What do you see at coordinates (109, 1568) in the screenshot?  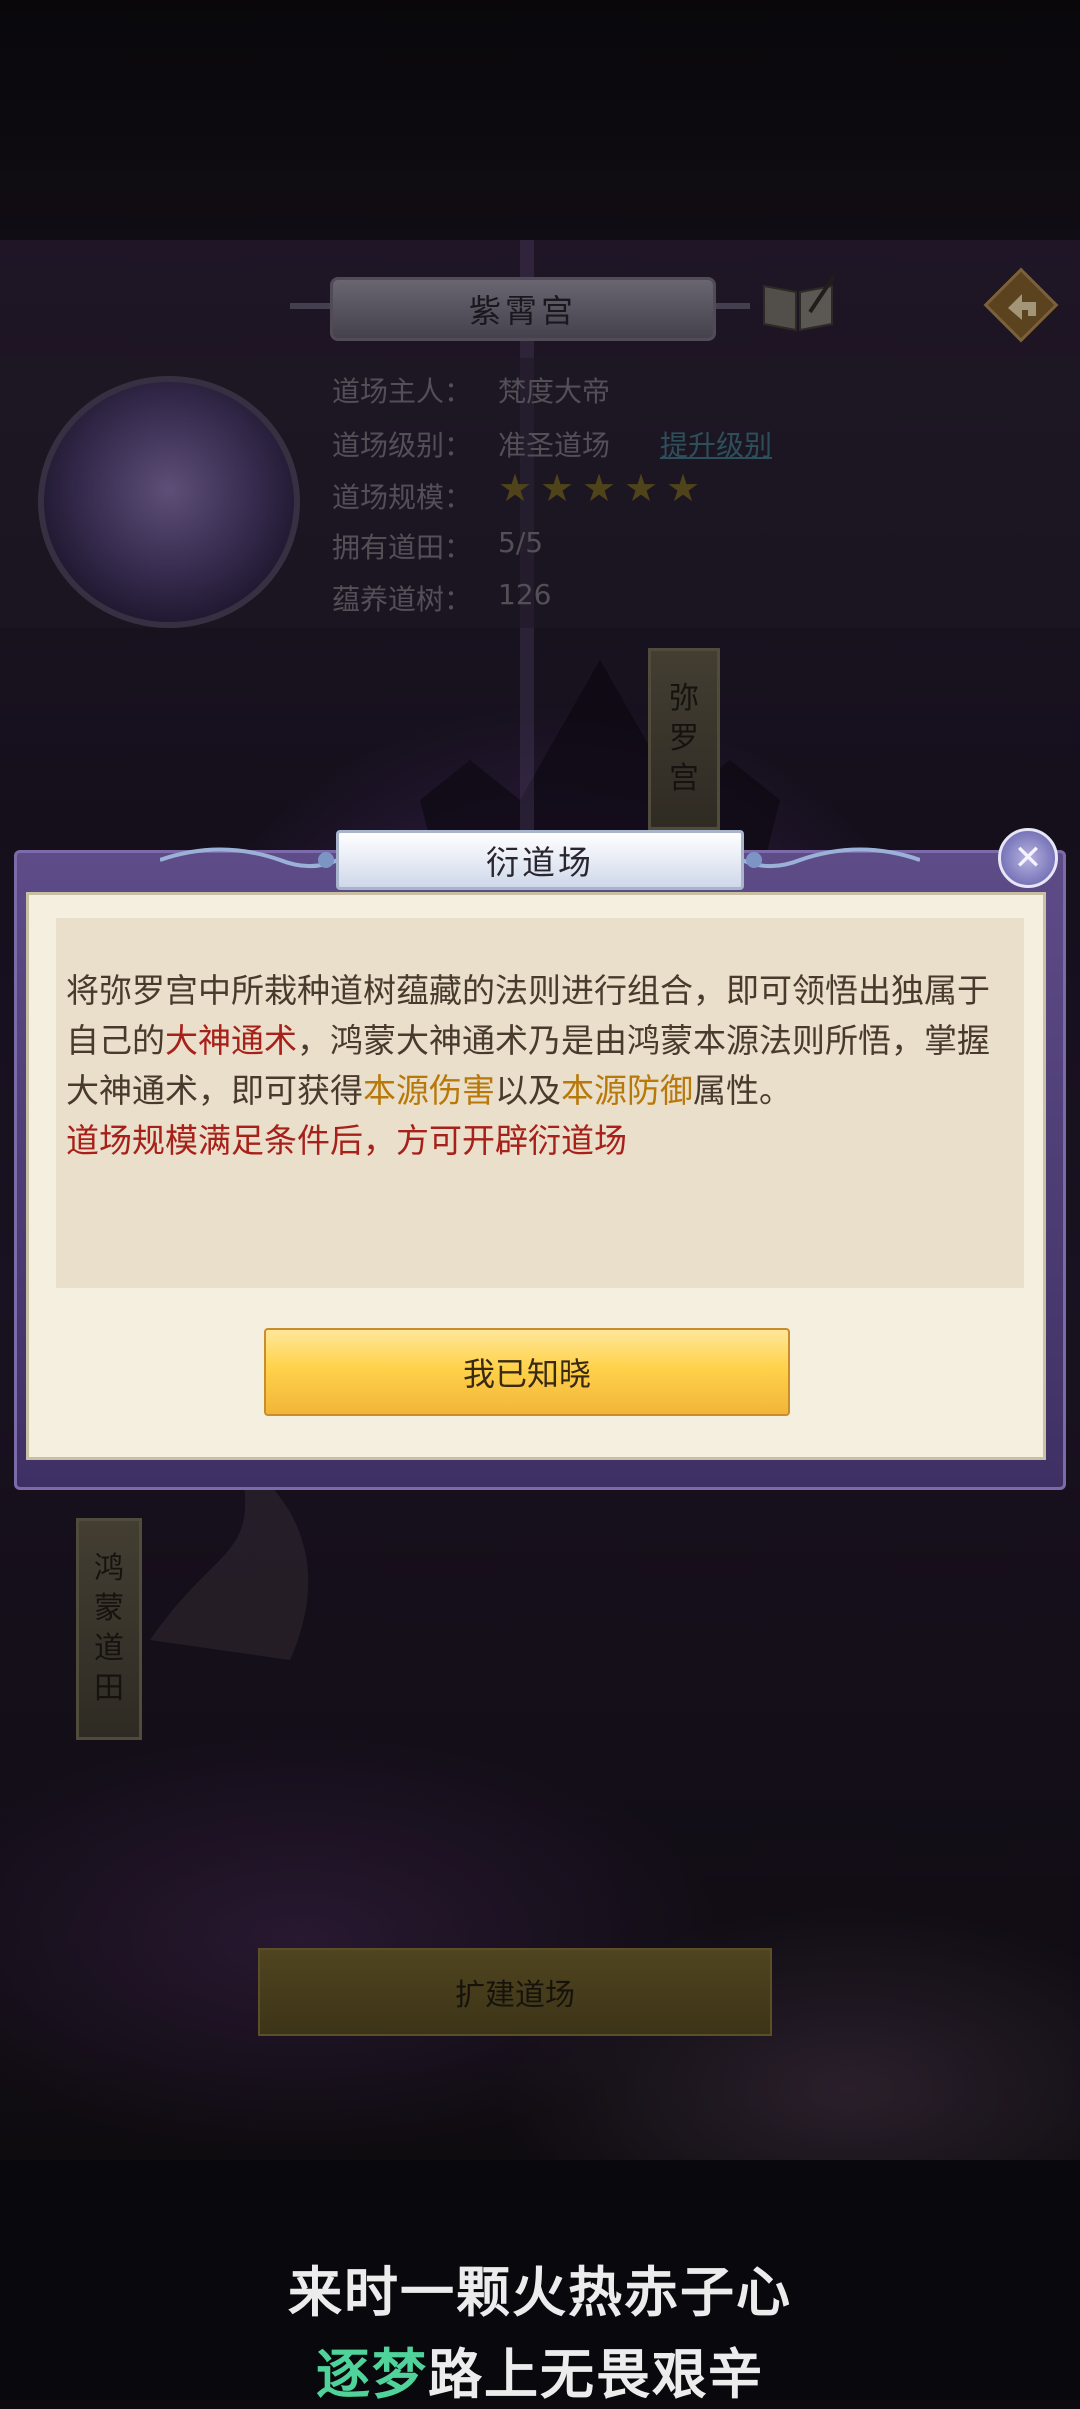 I see `banner-char: 鸿` at bounding box center [109, 1568].